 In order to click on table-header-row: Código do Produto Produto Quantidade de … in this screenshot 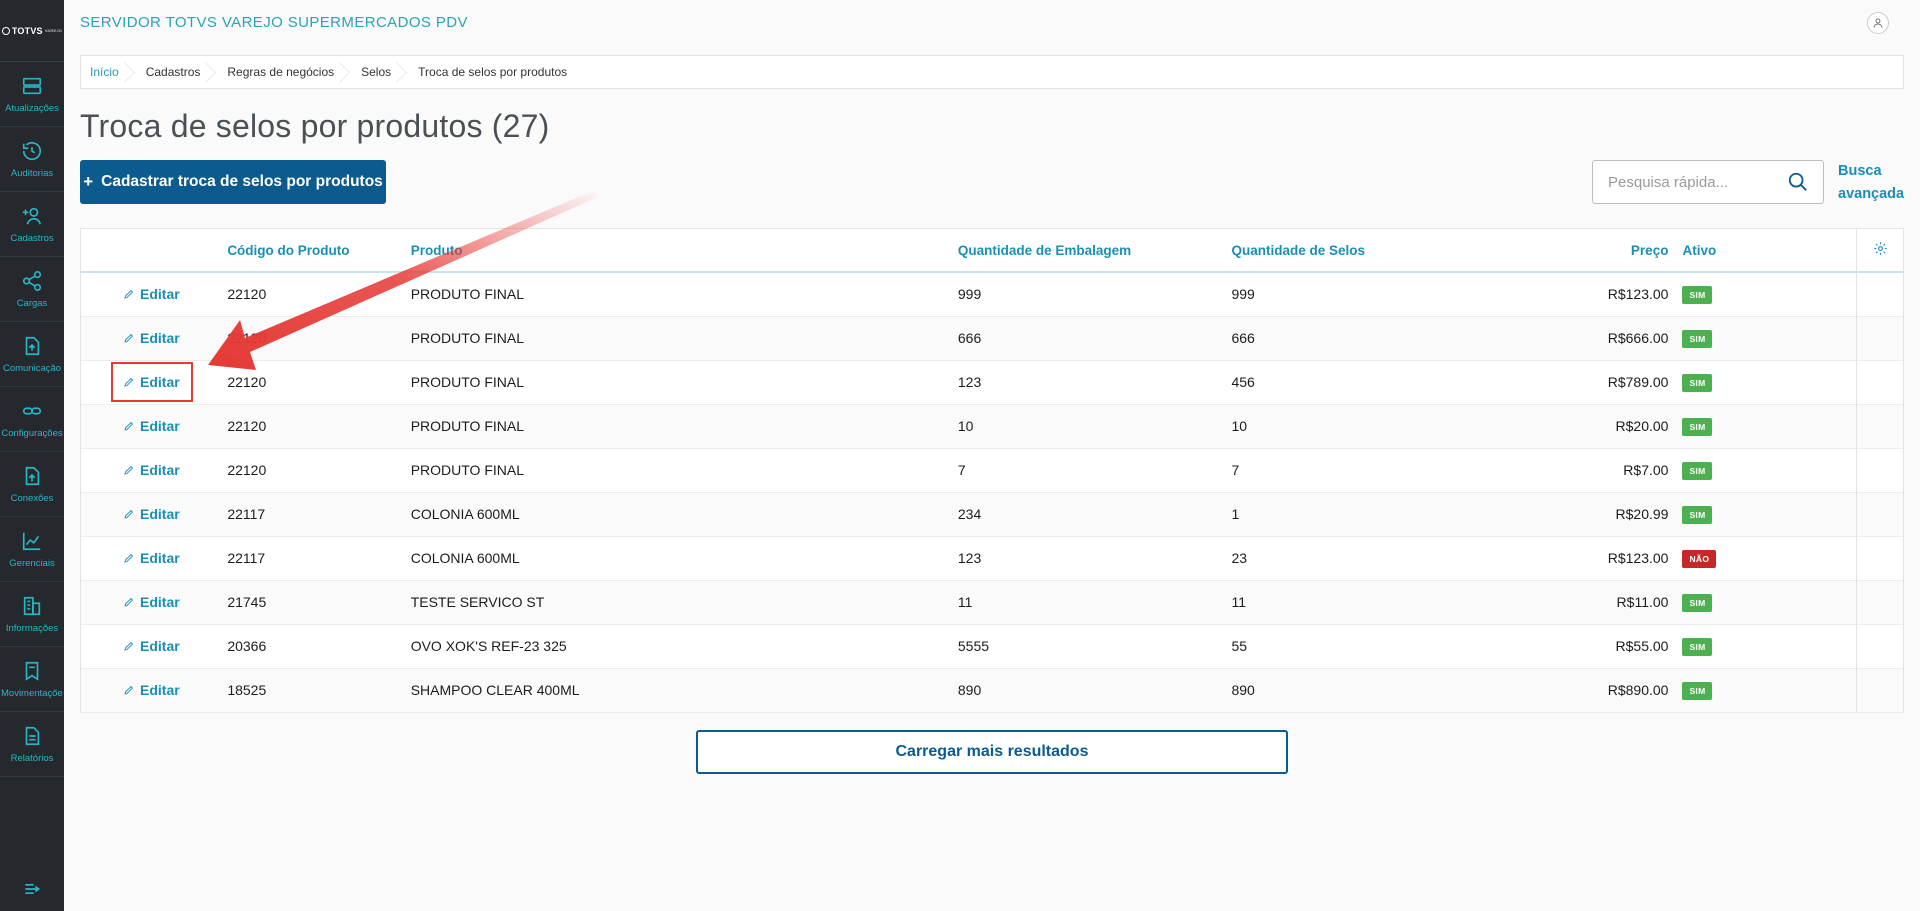, I will do `click(992, 250)`.